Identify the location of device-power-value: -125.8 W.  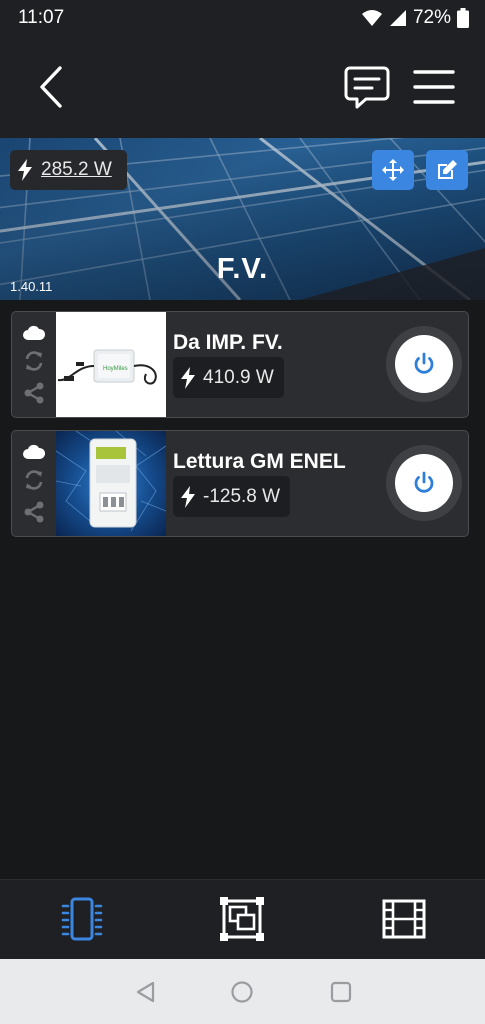
(242, 496).